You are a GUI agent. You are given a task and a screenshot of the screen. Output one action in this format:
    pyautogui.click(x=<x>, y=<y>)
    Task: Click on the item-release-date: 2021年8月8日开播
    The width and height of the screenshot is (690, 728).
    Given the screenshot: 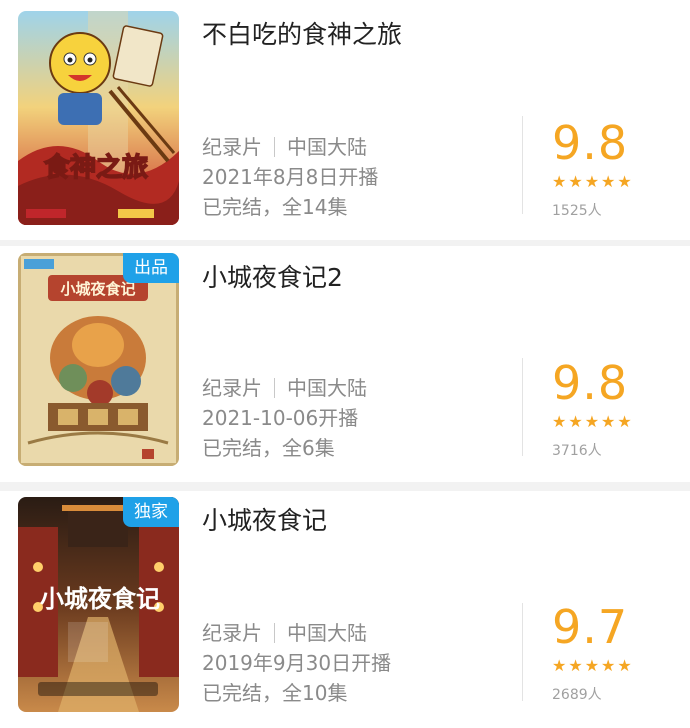 What is the action you would take?
    pyautogui.click(x=290, y=177)
    